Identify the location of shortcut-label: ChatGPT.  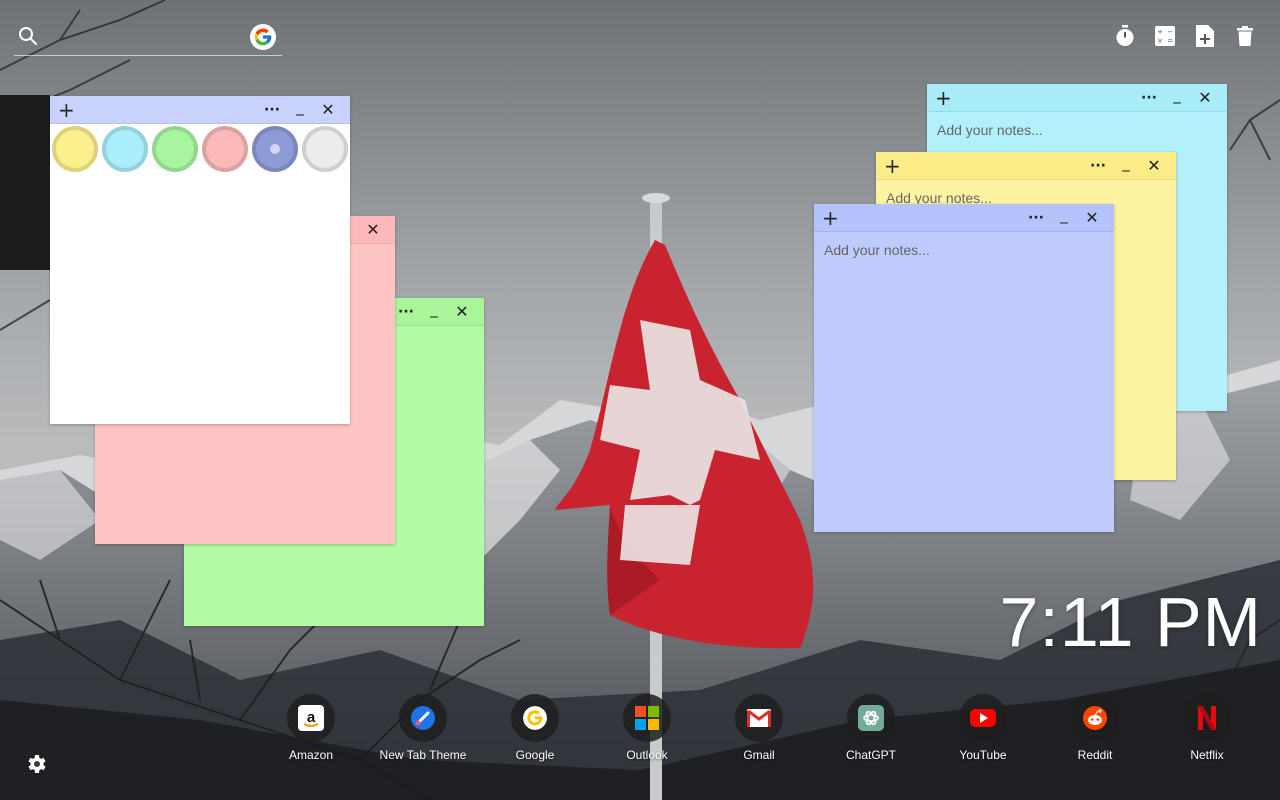
(870, 755).